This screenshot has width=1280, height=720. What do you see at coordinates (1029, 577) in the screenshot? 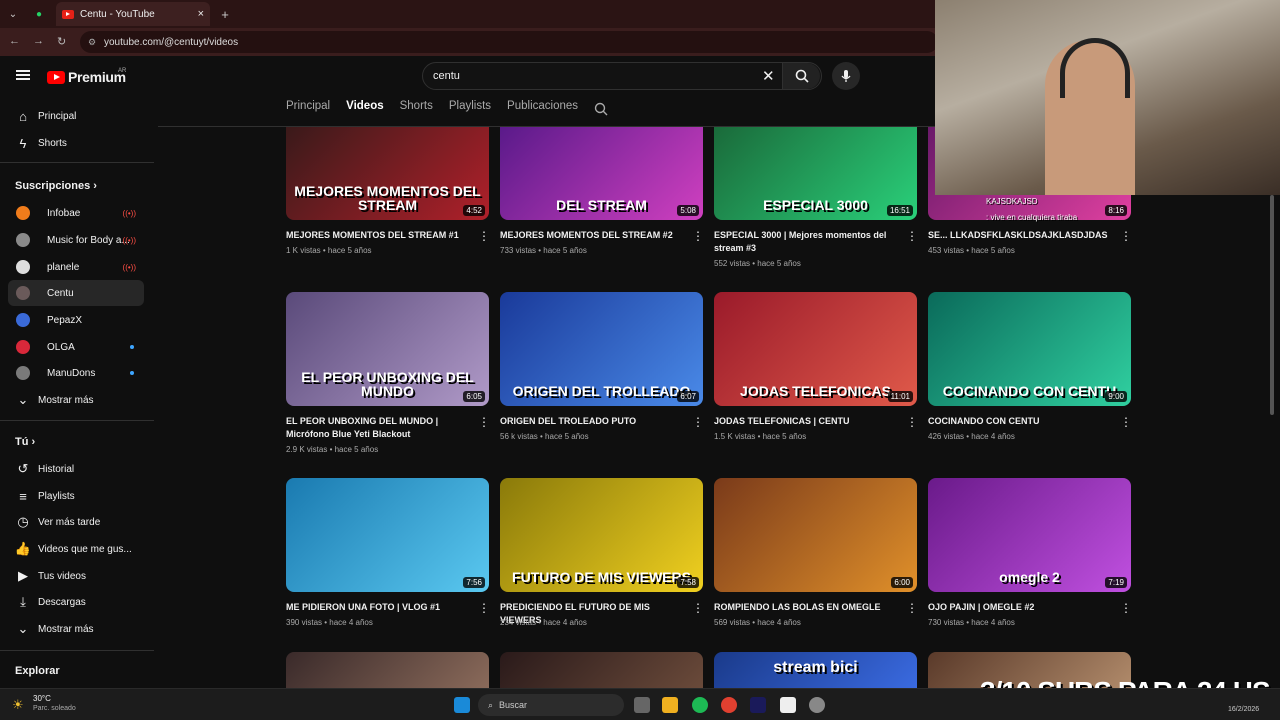
I see `thumbnail-caption: omegle 2` at bounding box center [1029, 577].